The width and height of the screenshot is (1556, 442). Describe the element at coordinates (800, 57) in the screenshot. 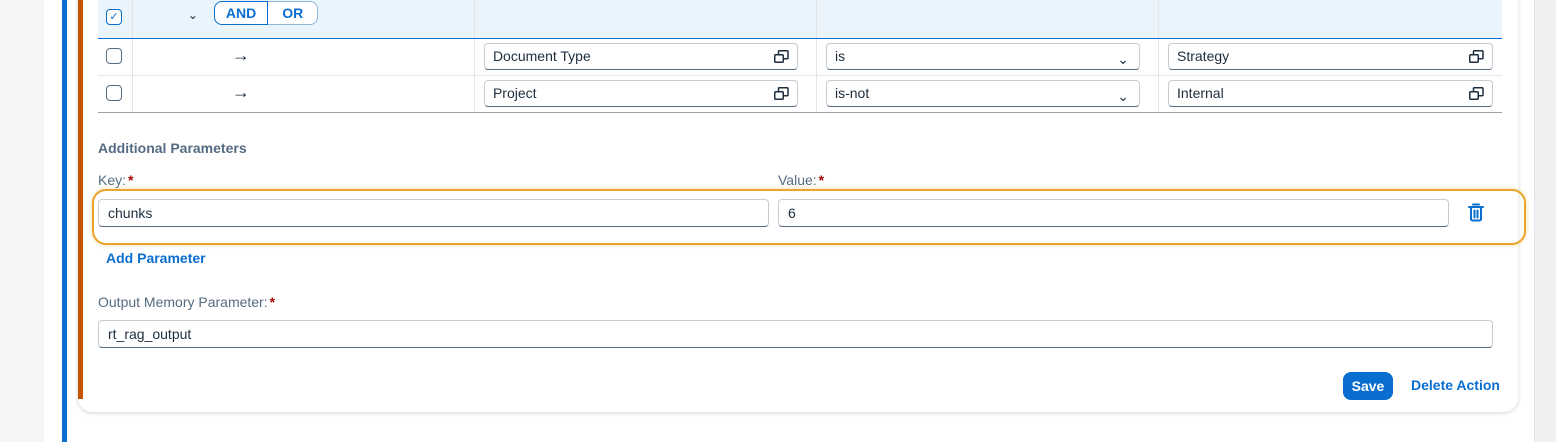

I see `table-row: → Document Type is ⌄ Strategy` at that location.